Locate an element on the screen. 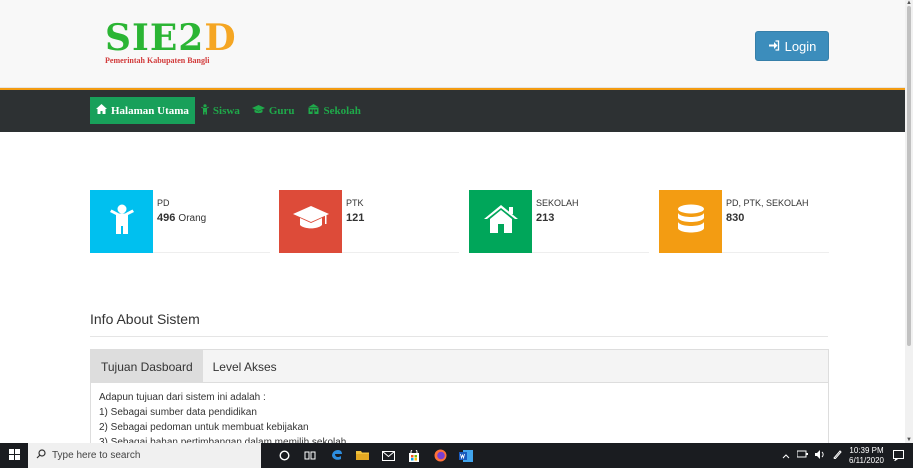 This screenshot has height=468, width=913. building-icon is located at coordinates (313, 110).